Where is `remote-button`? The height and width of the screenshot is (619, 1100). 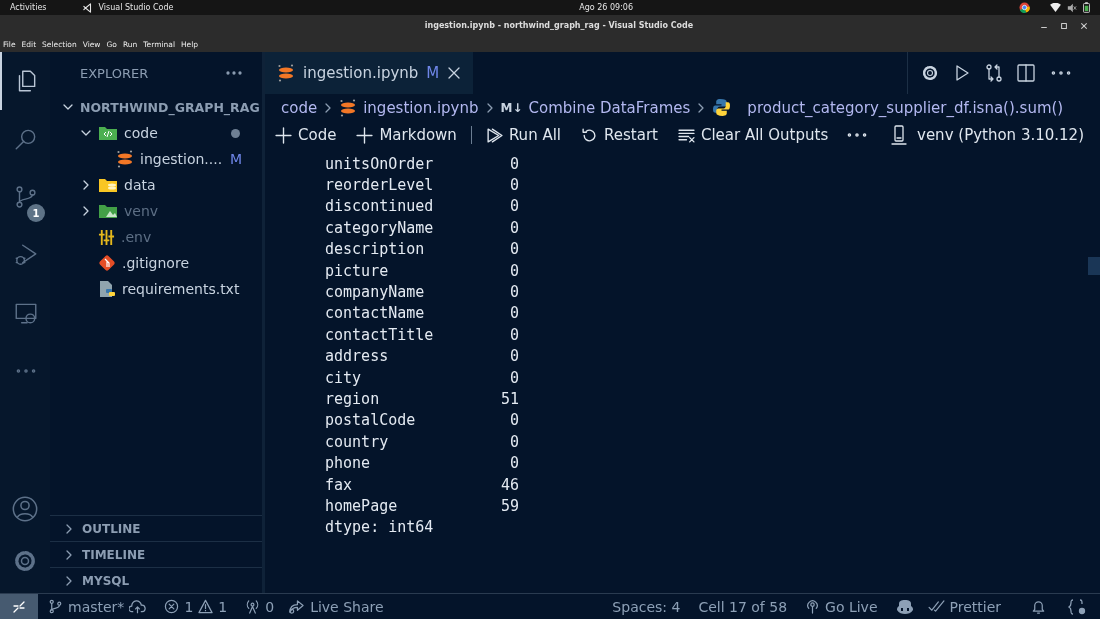 remote-button is located at coordinates (19, 606).